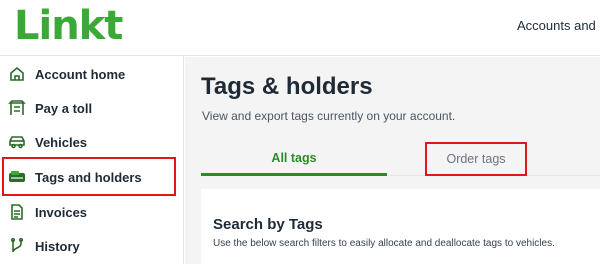  I want to click on home-icon, so click(17, 74).